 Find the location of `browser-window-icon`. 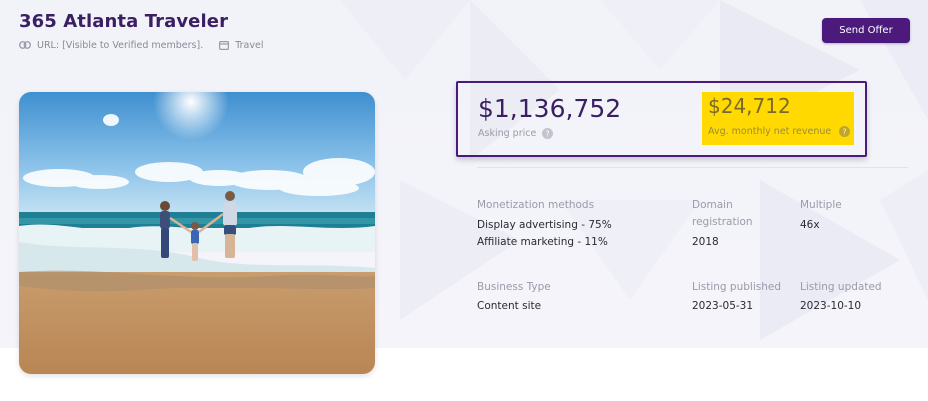

browser-window-icon is located at coordinates (224, 45).